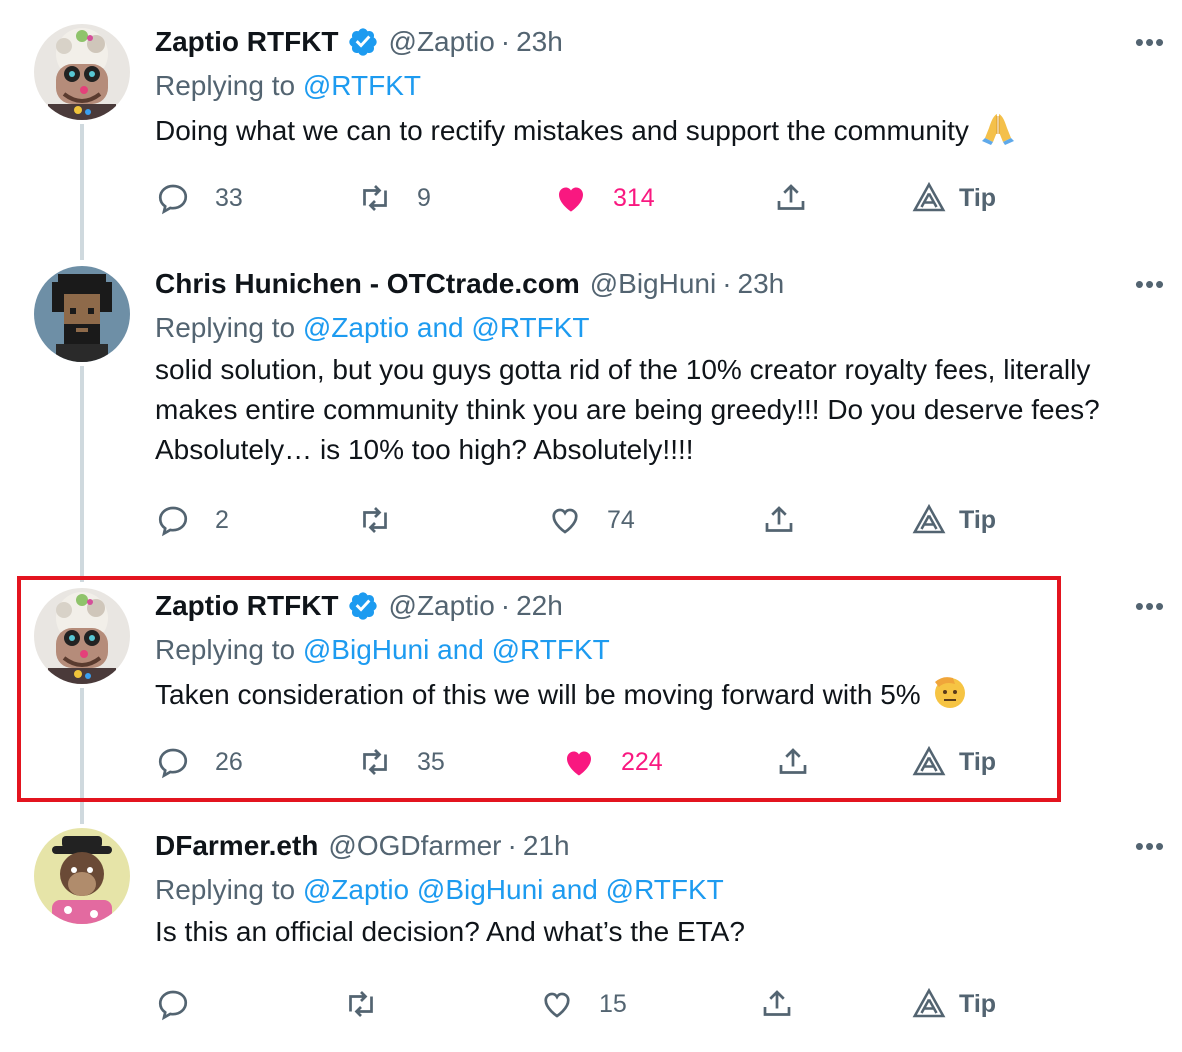  What do you see at coordinates (394, 198) in the screenshot?
I see `retweet-button: 9` at bounding box center [394, 198].